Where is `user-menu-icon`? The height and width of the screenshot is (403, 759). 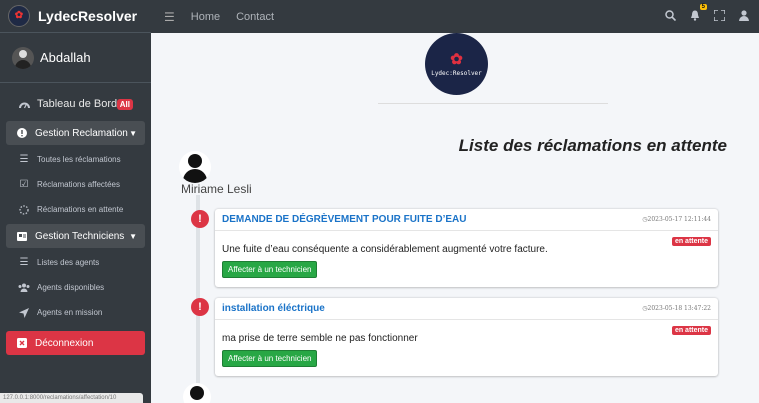 user-menu-icon is located at coordinates (744, 16).